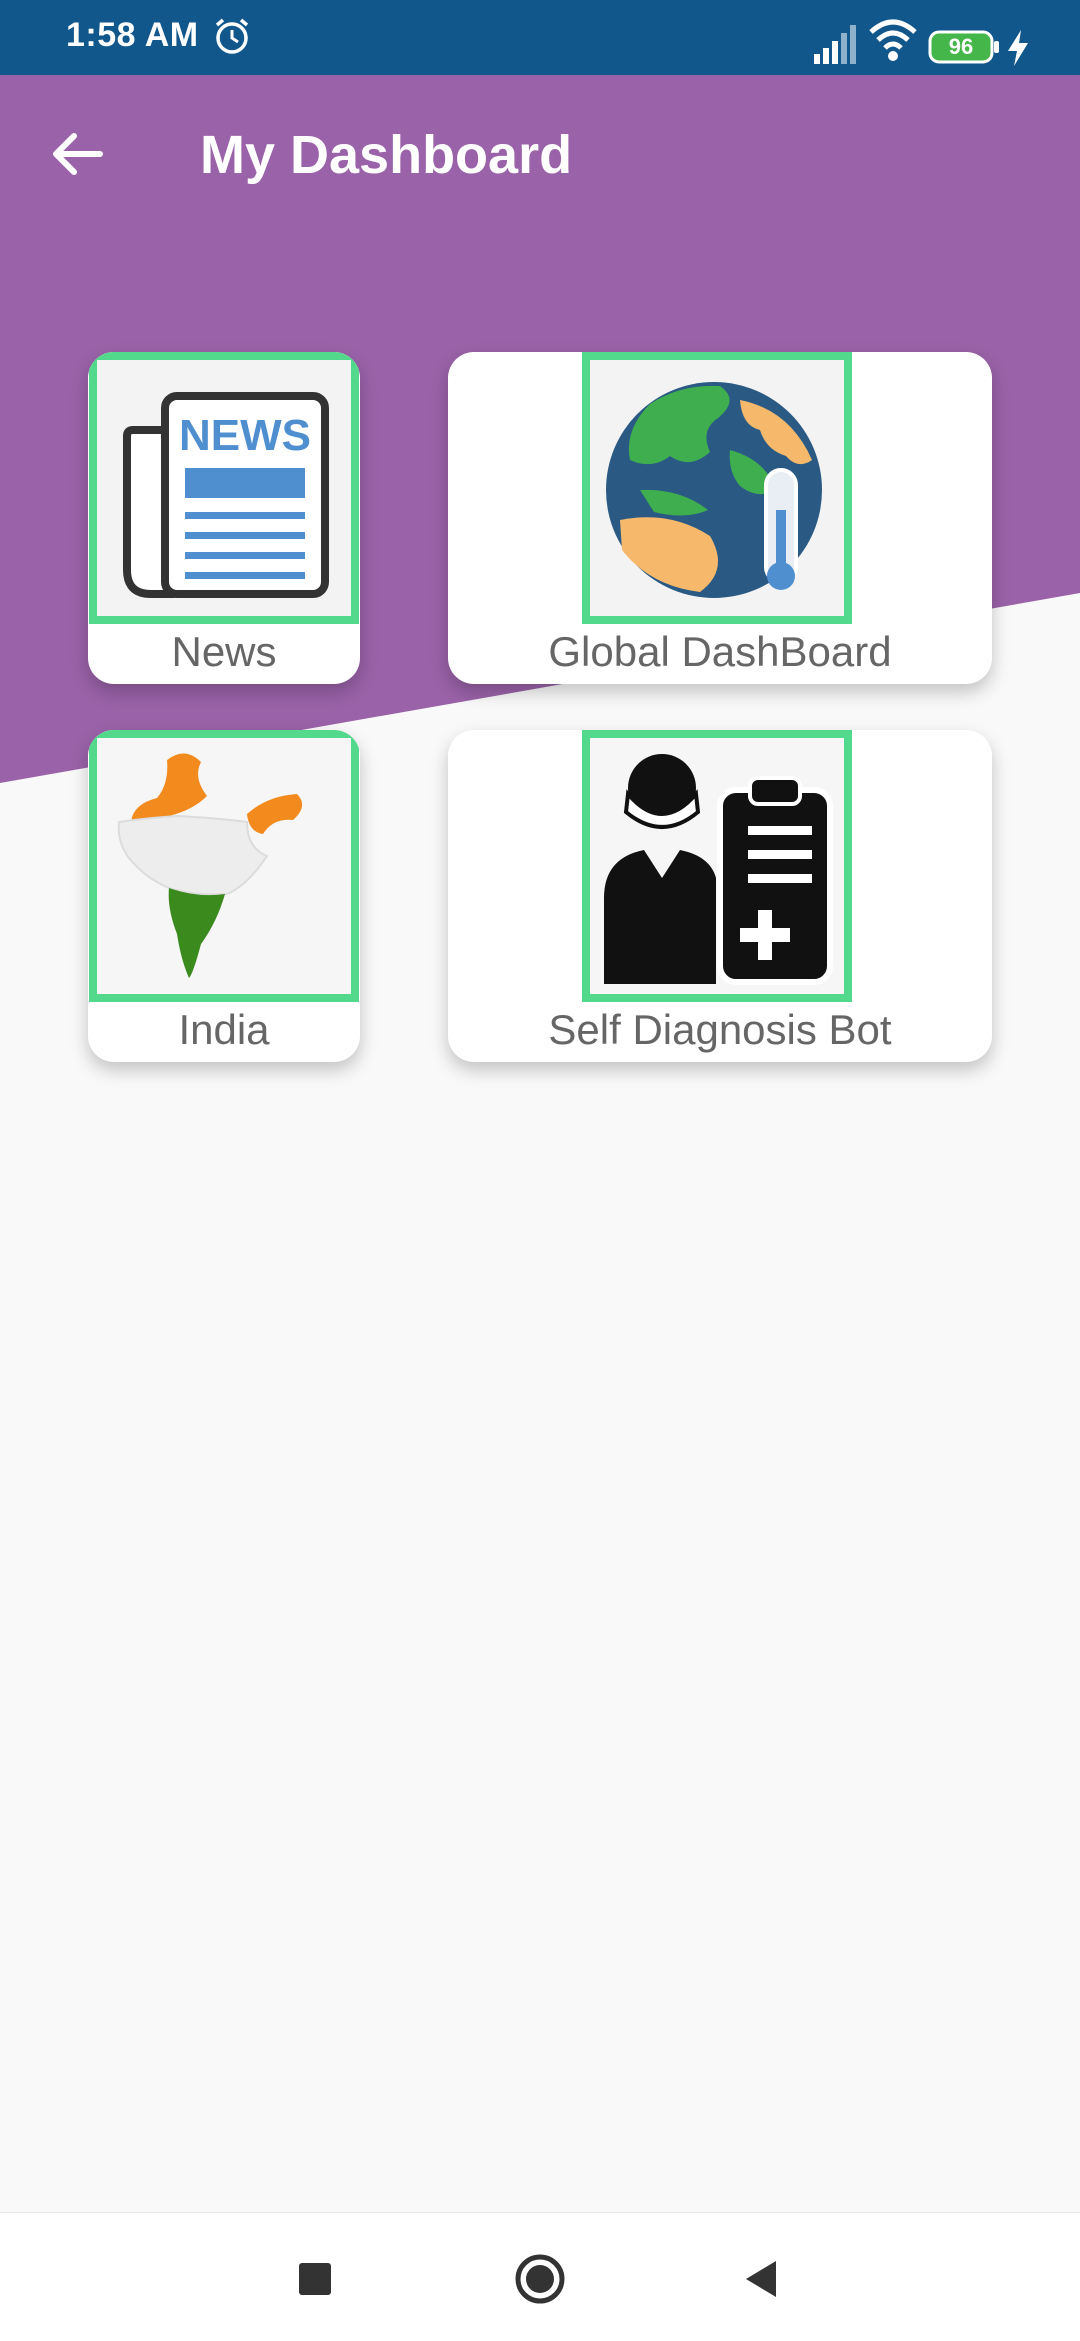 The height and width of the screenshot is (2341, 1080). Describe the element at coordinates (315, 2279) in the screenshot. I see `recent-apps-icon` at that location.